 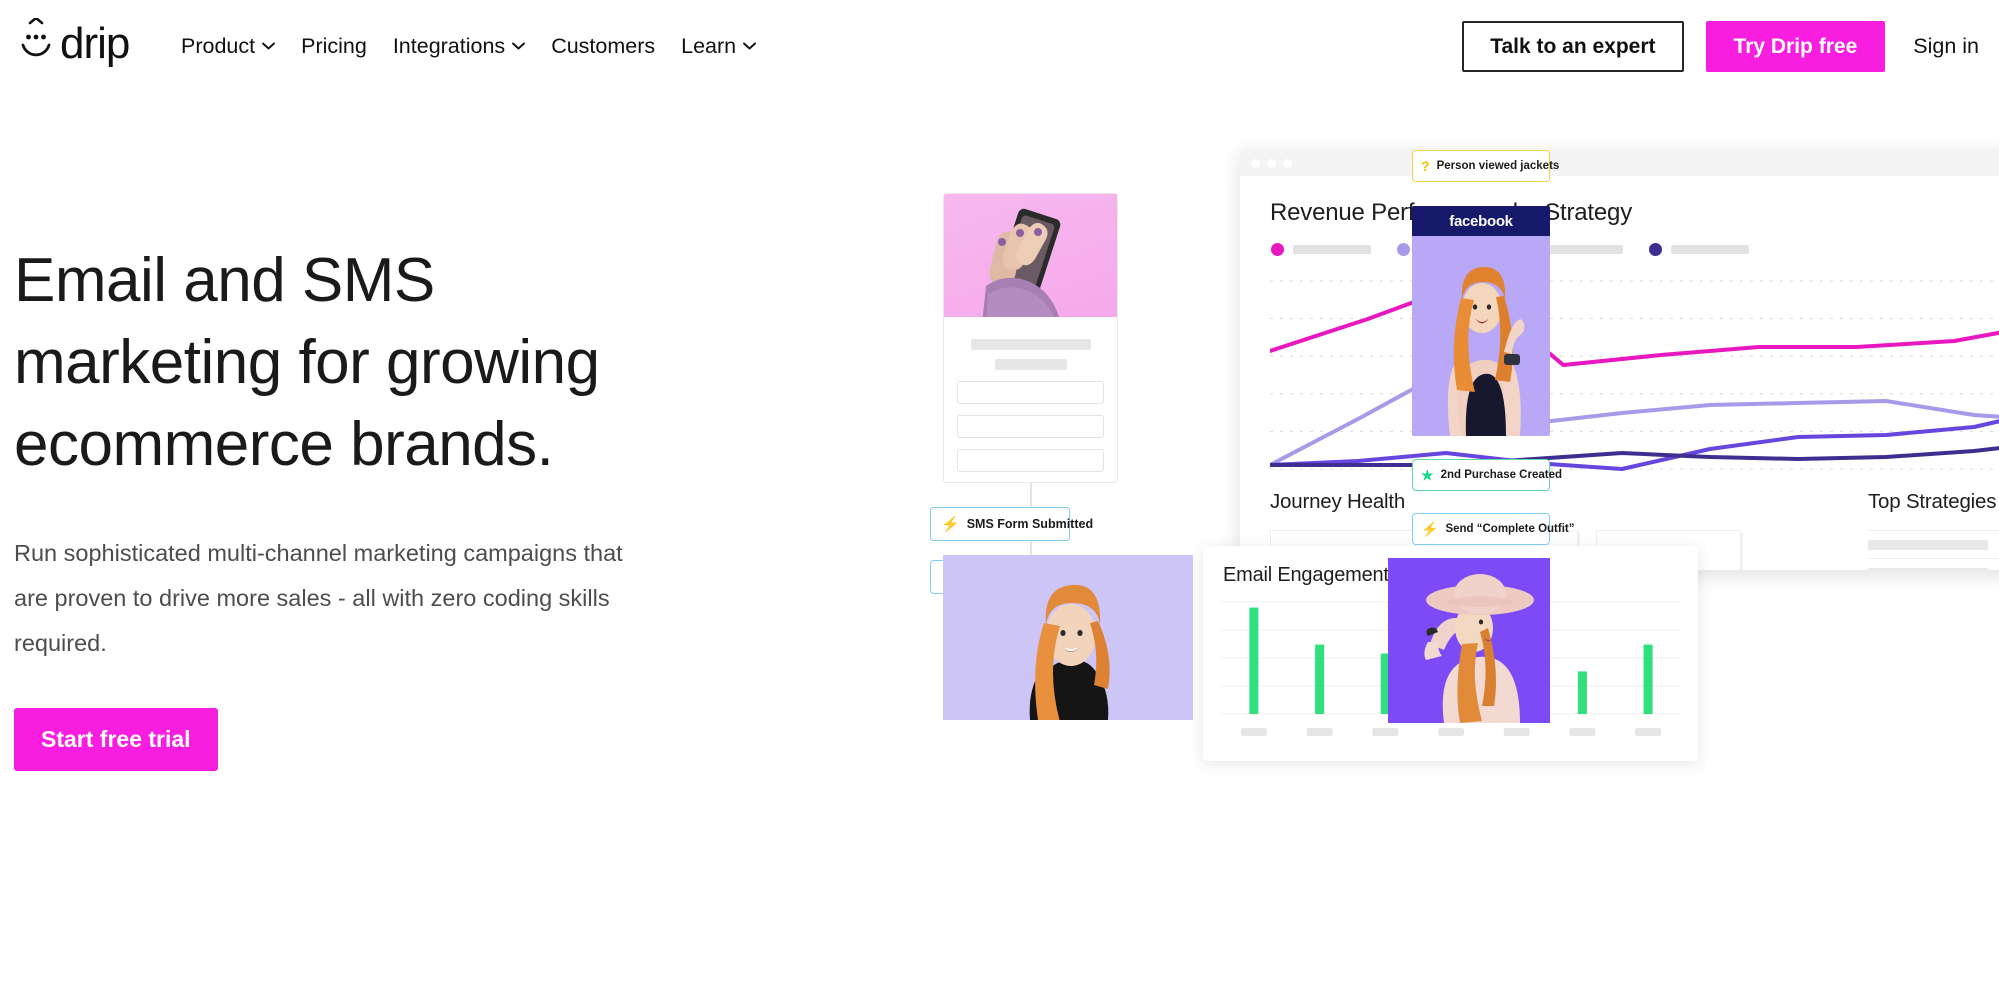 I want to click on nav-item-pricing: Pricing, so click(x=334, y=46).